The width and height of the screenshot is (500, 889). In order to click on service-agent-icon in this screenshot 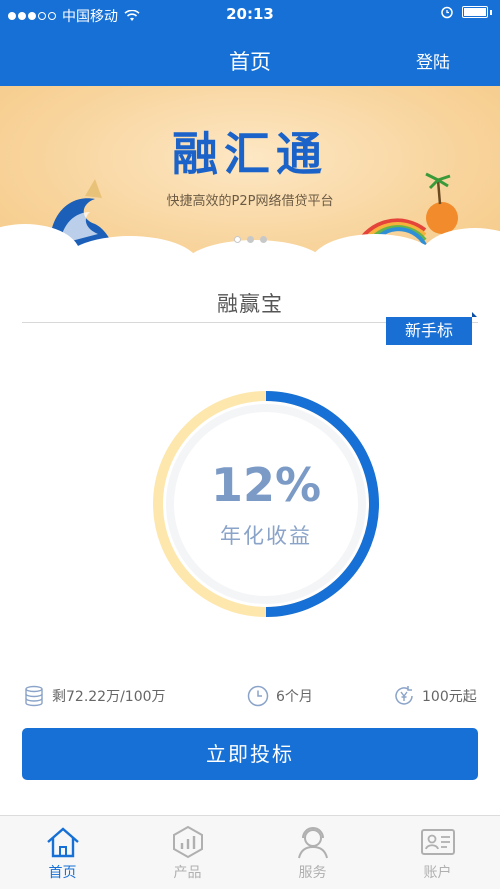, I will do `click(312, 843)`.